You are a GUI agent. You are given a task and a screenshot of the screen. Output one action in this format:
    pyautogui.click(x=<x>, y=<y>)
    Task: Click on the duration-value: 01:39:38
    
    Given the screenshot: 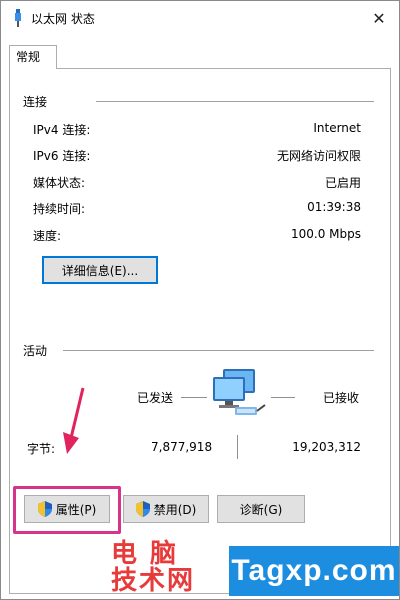 What is the action you would take?
    pyautogui.click(x=334, y=207)
    